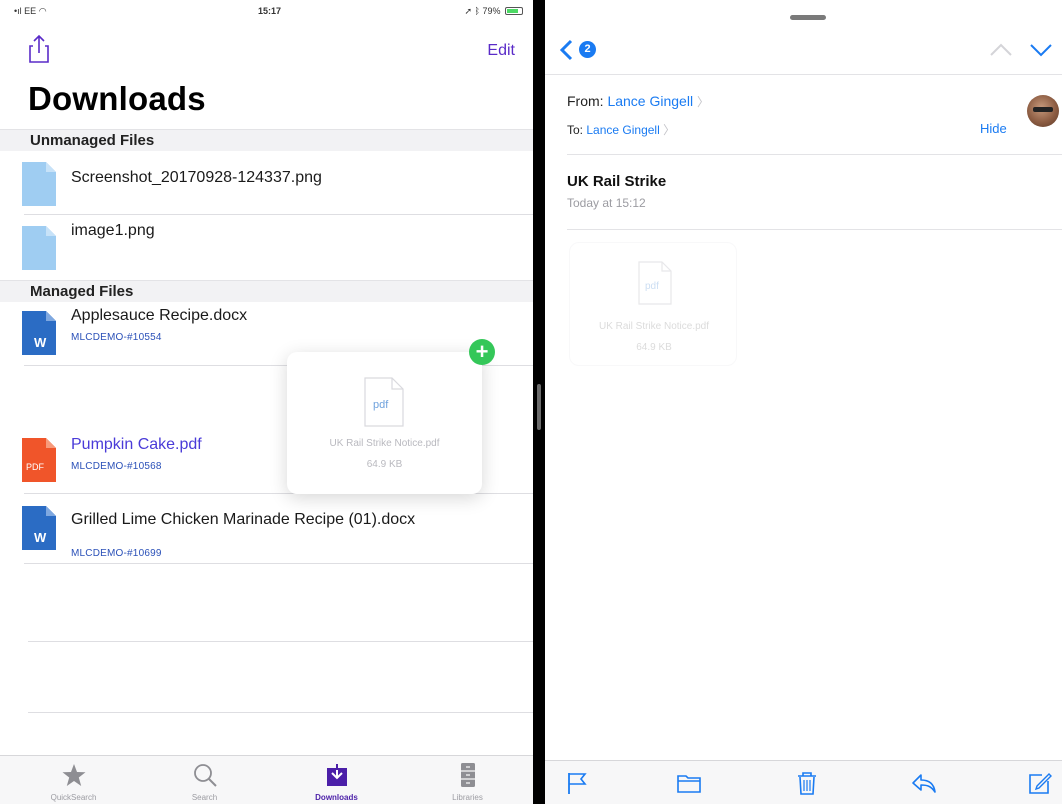 This screenshot has width=1062, height=804. I want to click on add-badge-icon: +, so click(482, 352).